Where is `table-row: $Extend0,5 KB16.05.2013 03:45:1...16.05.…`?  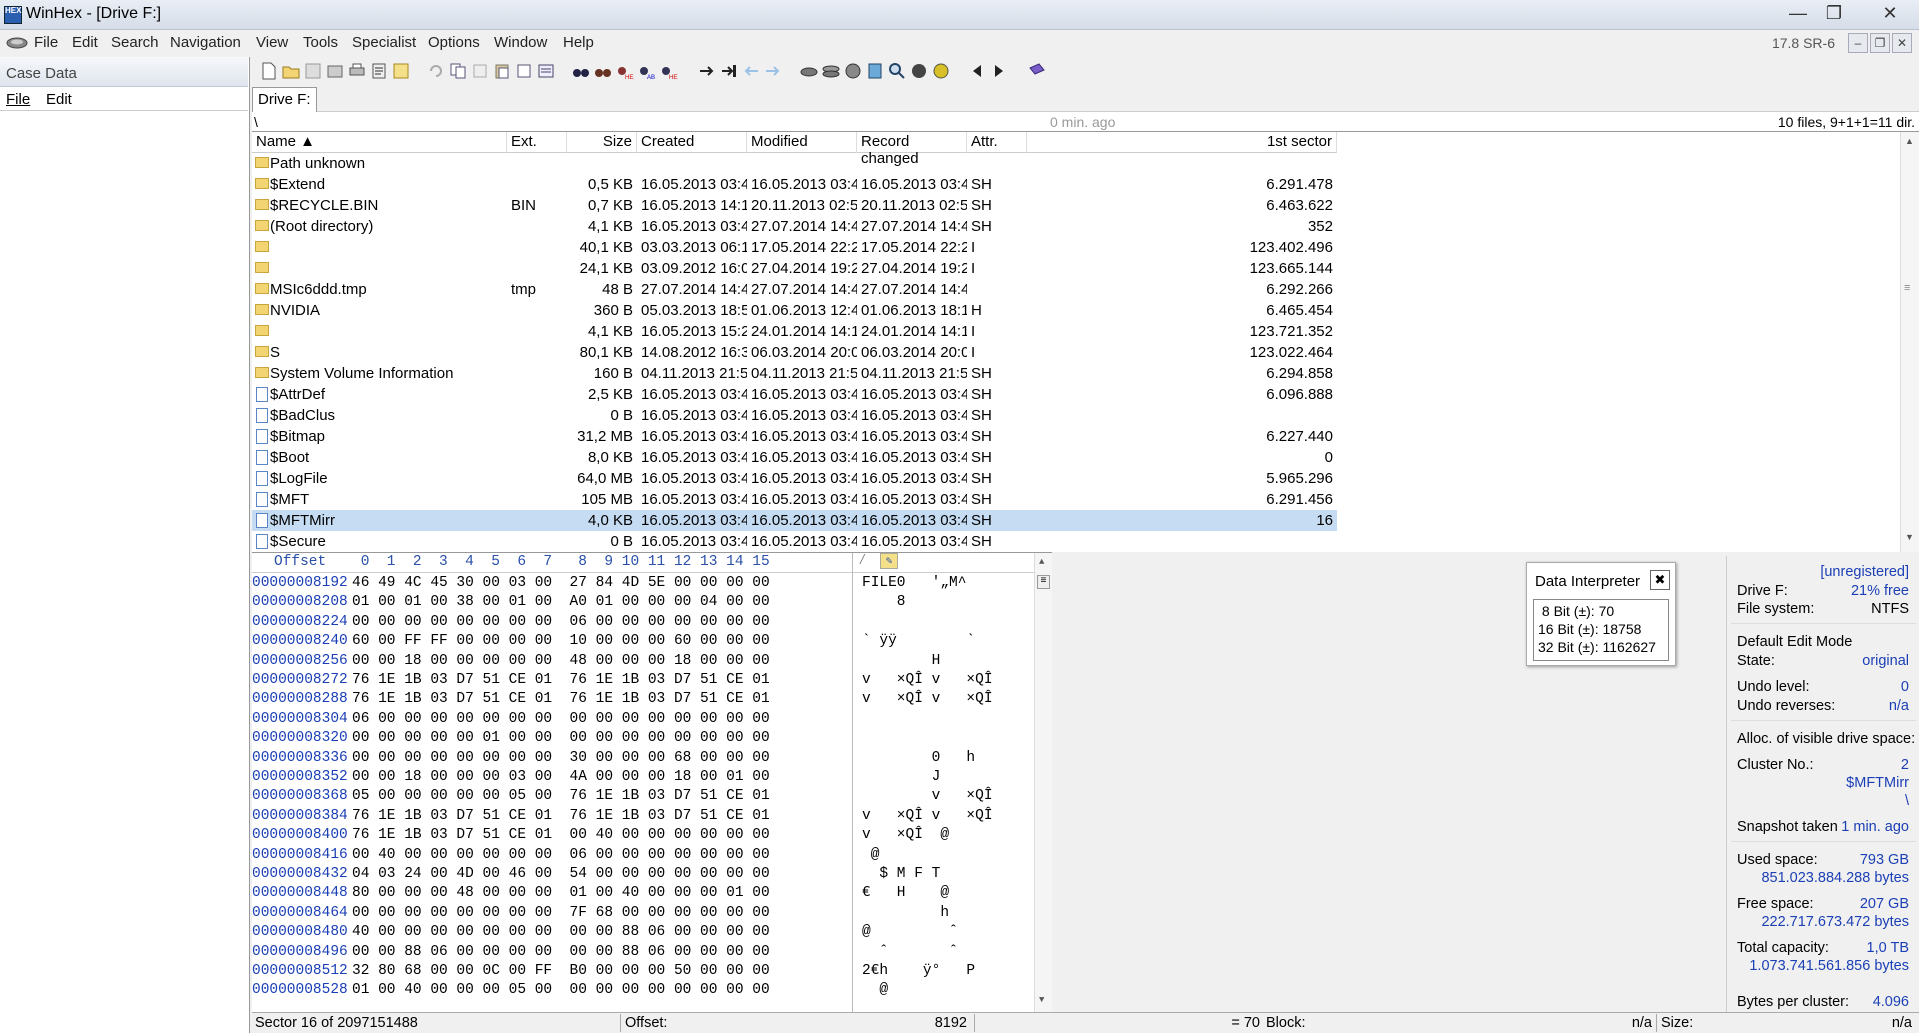 table-row: $Extend0,5 KB16.05.2013 03:45:1...16.05.… is located at coordinates (794, 184).